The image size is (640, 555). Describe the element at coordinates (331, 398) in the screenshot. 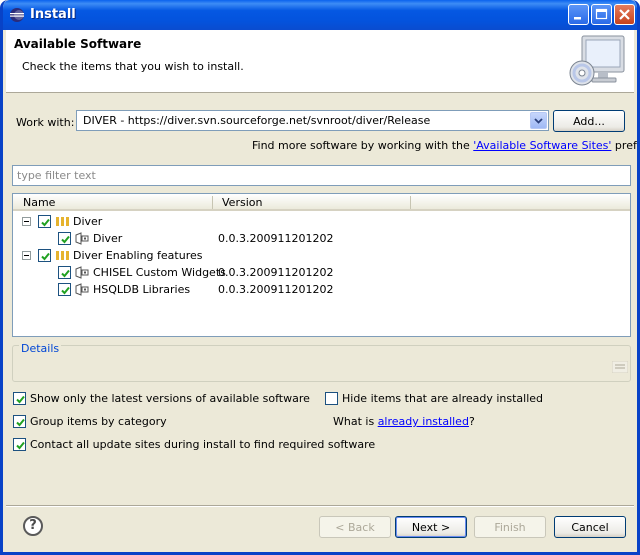

I see `checkbox-unchecked` at that location.